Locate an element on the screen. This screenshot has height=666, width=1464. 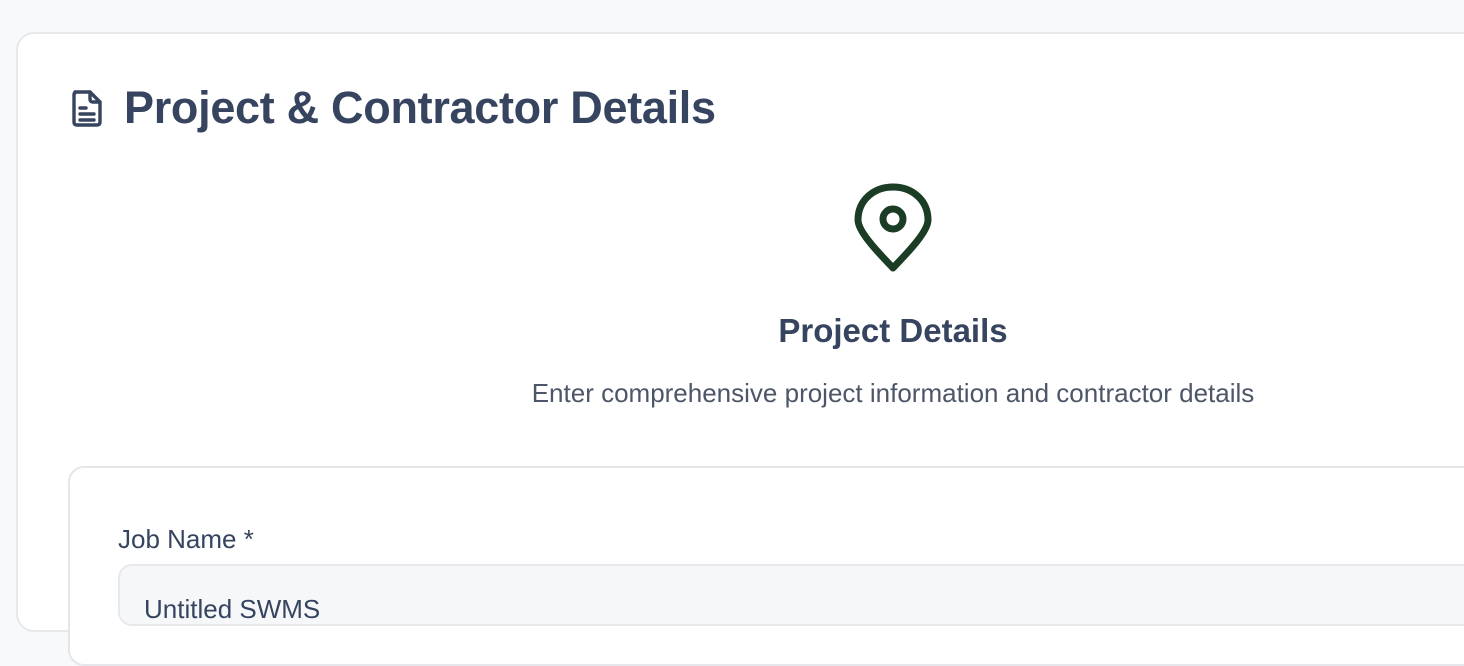
job-name-input is located at coordinates (791, 595).